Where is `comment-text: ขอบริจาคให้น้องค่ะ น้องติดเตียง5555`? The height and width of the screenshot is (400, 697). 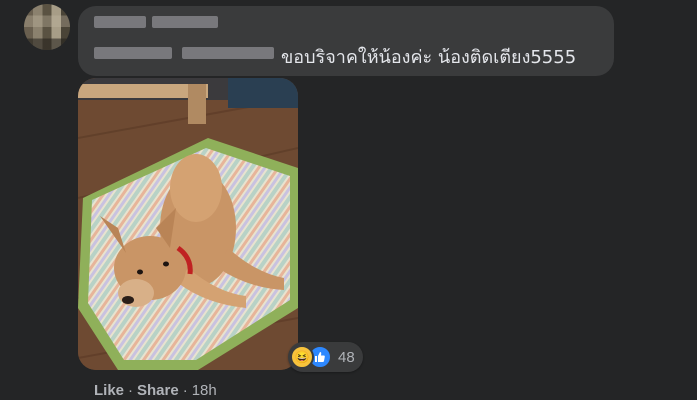
comment-text: ขอบริจาคให้น้องค่ะ น้องติดเตียง5555 is located at coordinates (429, 57).